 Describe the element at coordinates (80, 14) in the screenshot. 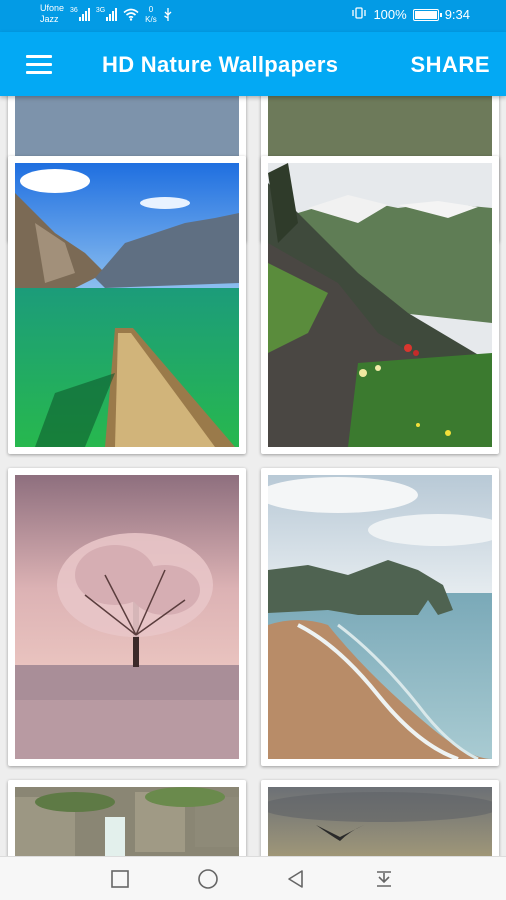

I see `signal-1-icon: 36` at that location.